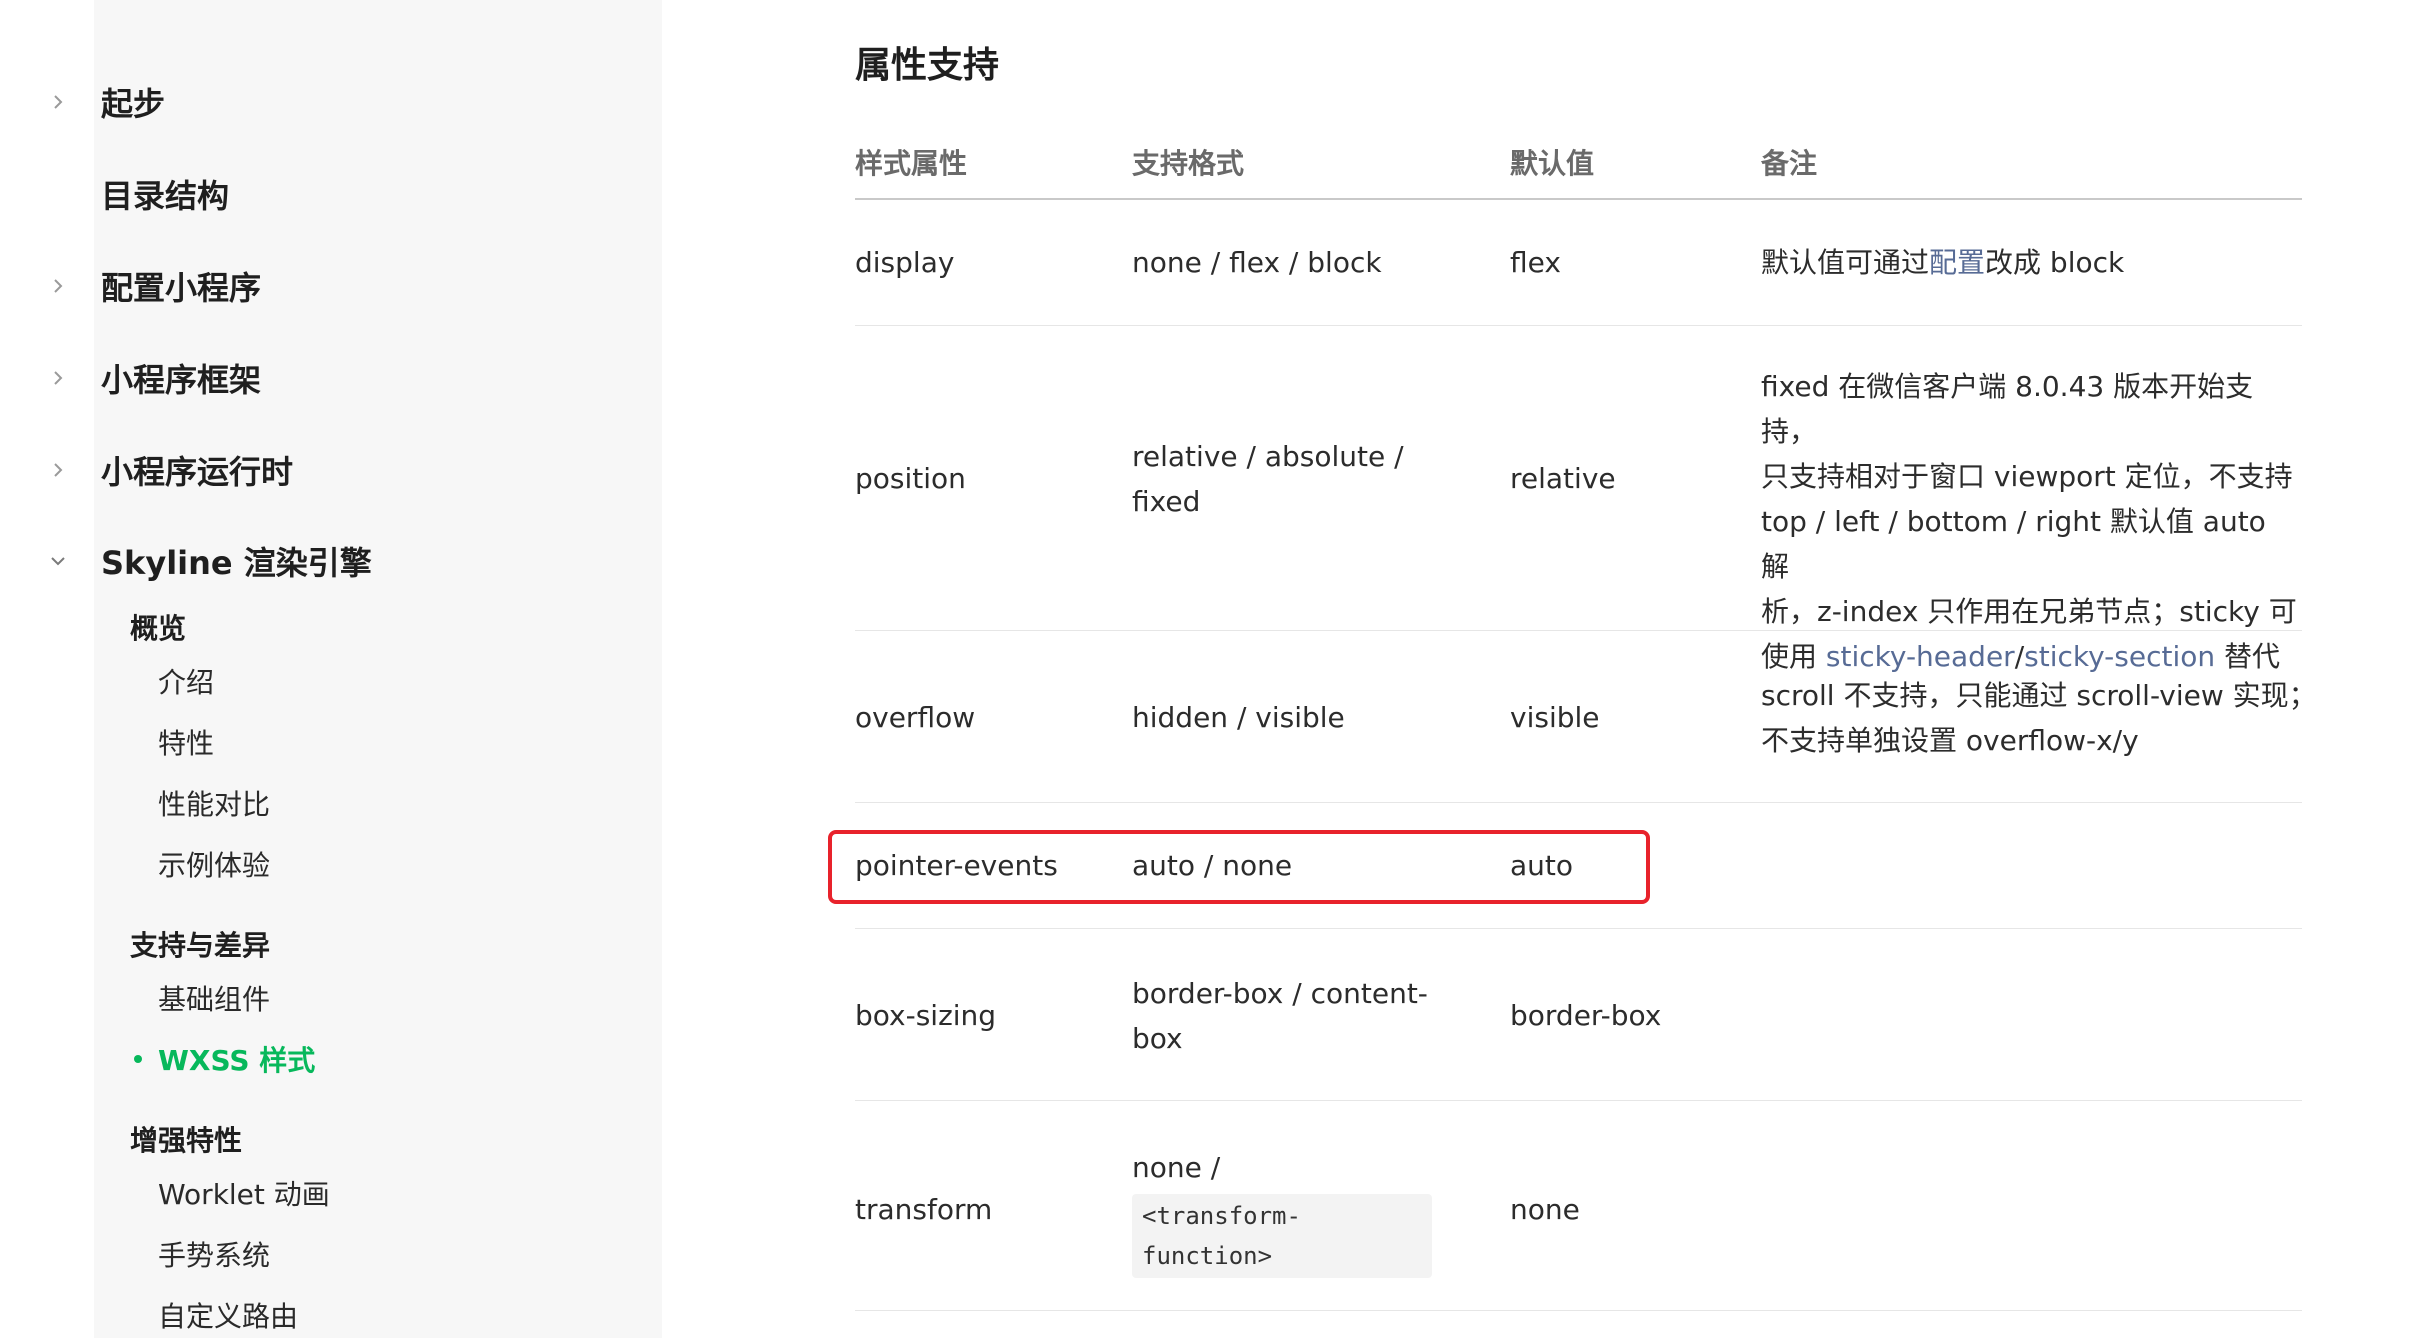 The image size is (2436, 1338). Describe the element at coordinates (2027, 476) in the screenshot. I see `note-line: 只支持相对于窗口 viewport 定位，不支持` at that location.